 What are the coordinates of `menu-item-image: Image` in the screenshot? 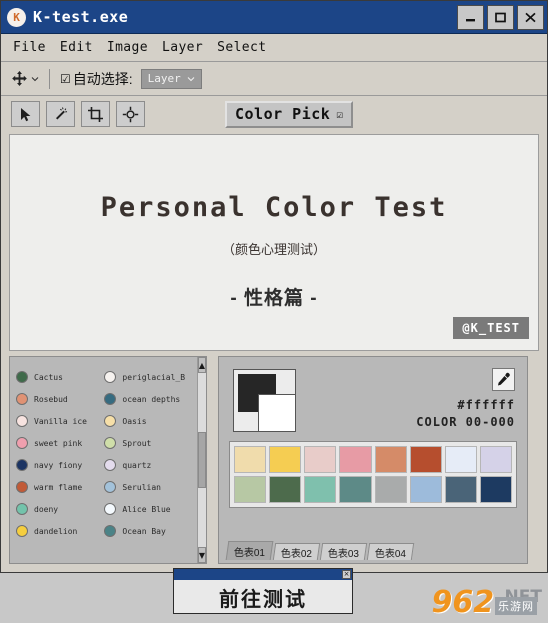 It's located at (127, 47).